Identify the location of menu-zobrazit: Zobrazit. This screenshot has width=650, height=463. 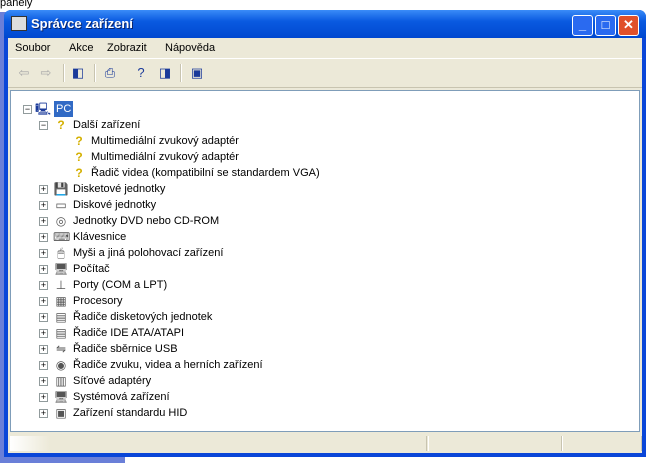
(127, 48).